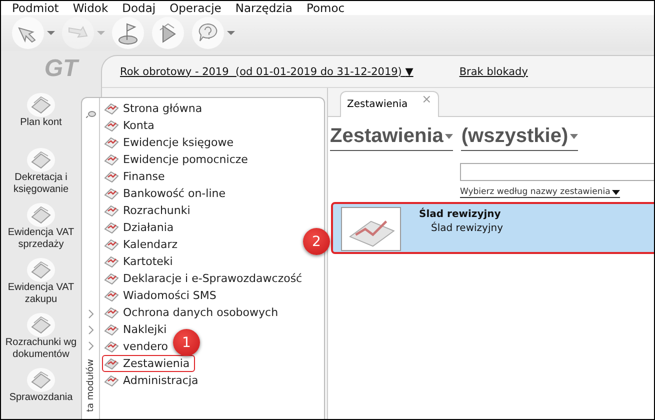 Image resolution: width=655 pixels, height=420 pixels. I want to click on module-menu-item: Finanse, so click(136, 176).